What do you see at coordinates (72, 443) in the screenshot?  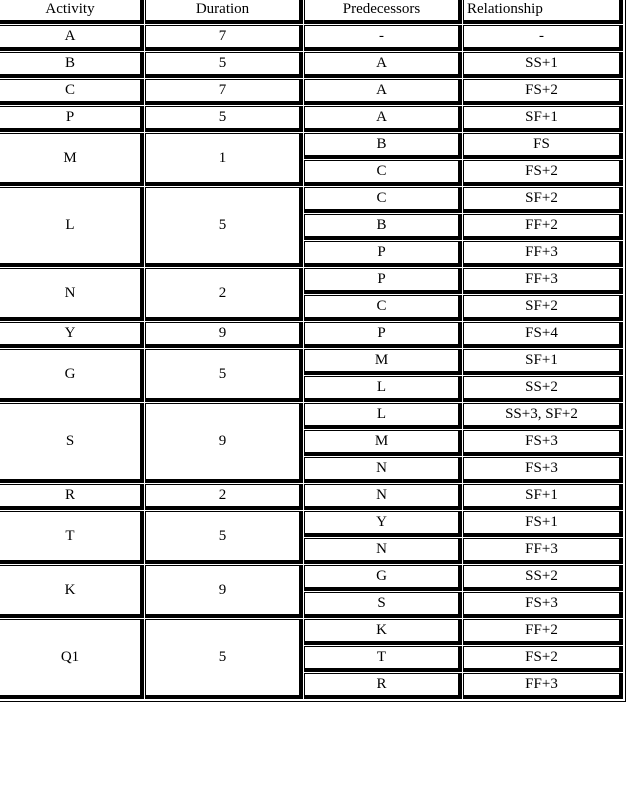 I see `activity-cell: S` at bounding box center [72, 443].